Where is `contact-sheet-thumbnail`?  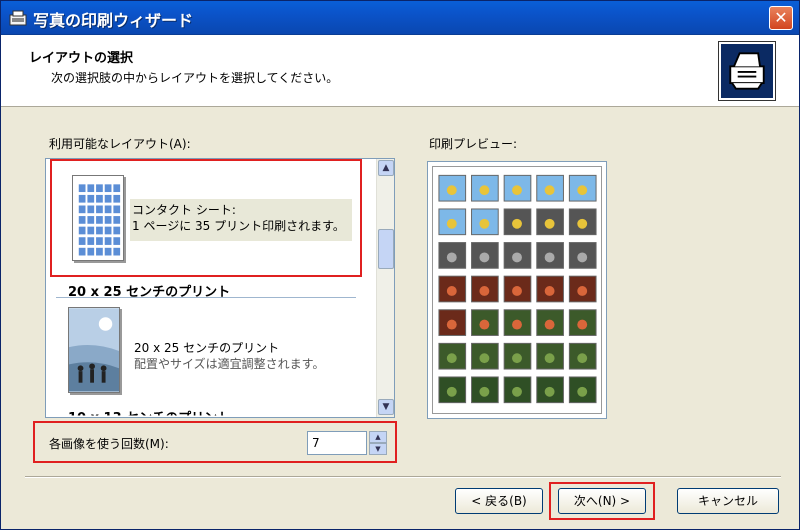
contact-sheet-thumbnail is located at coordinates (98, 218).